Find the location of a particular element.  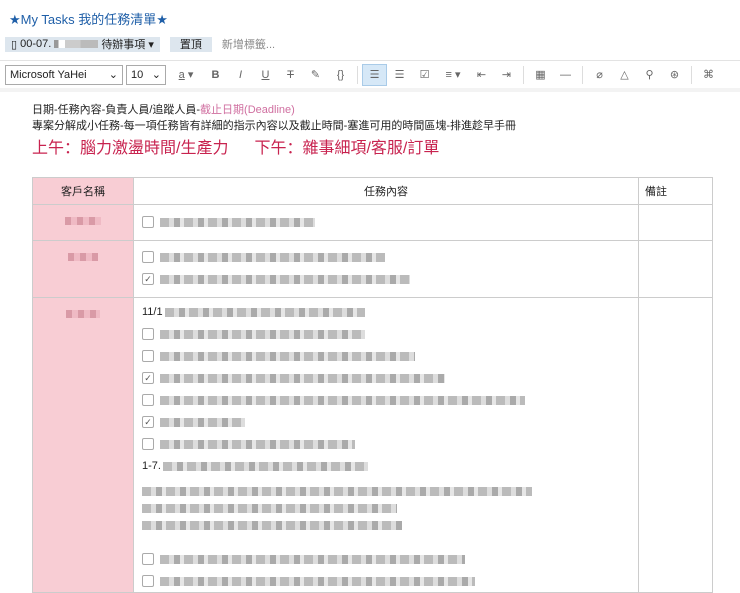

attachment-icon: ⌀ is located at coordinates (599, 75).